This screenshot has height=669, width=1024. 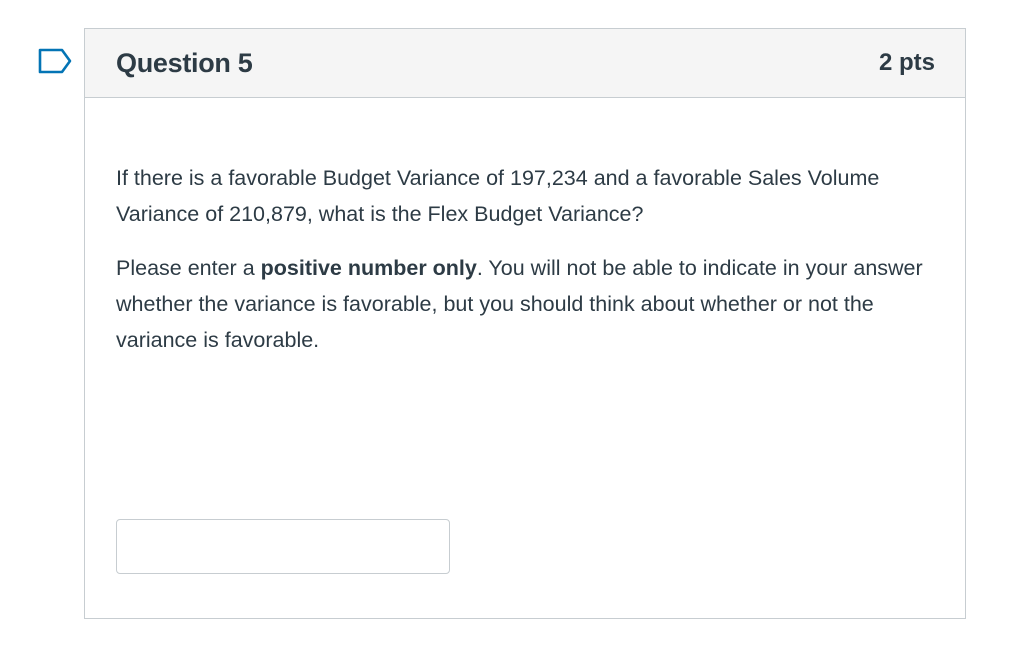 What do you see at coordinates (525, 63) in the screenshot?
I see `question-header: Question 5 2 pts` at bounding box center [525, 63].